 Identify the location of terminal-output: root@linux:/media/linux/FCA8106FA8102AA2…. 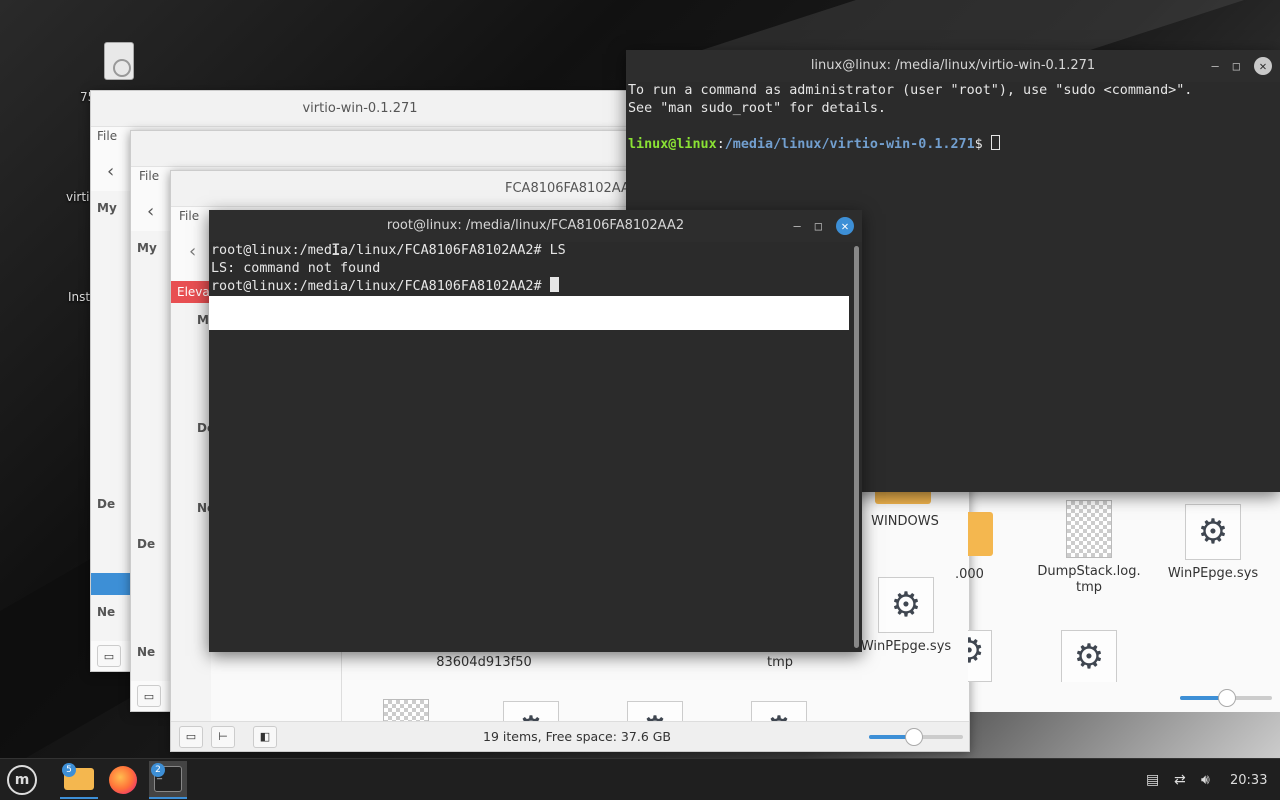
(530, 286).